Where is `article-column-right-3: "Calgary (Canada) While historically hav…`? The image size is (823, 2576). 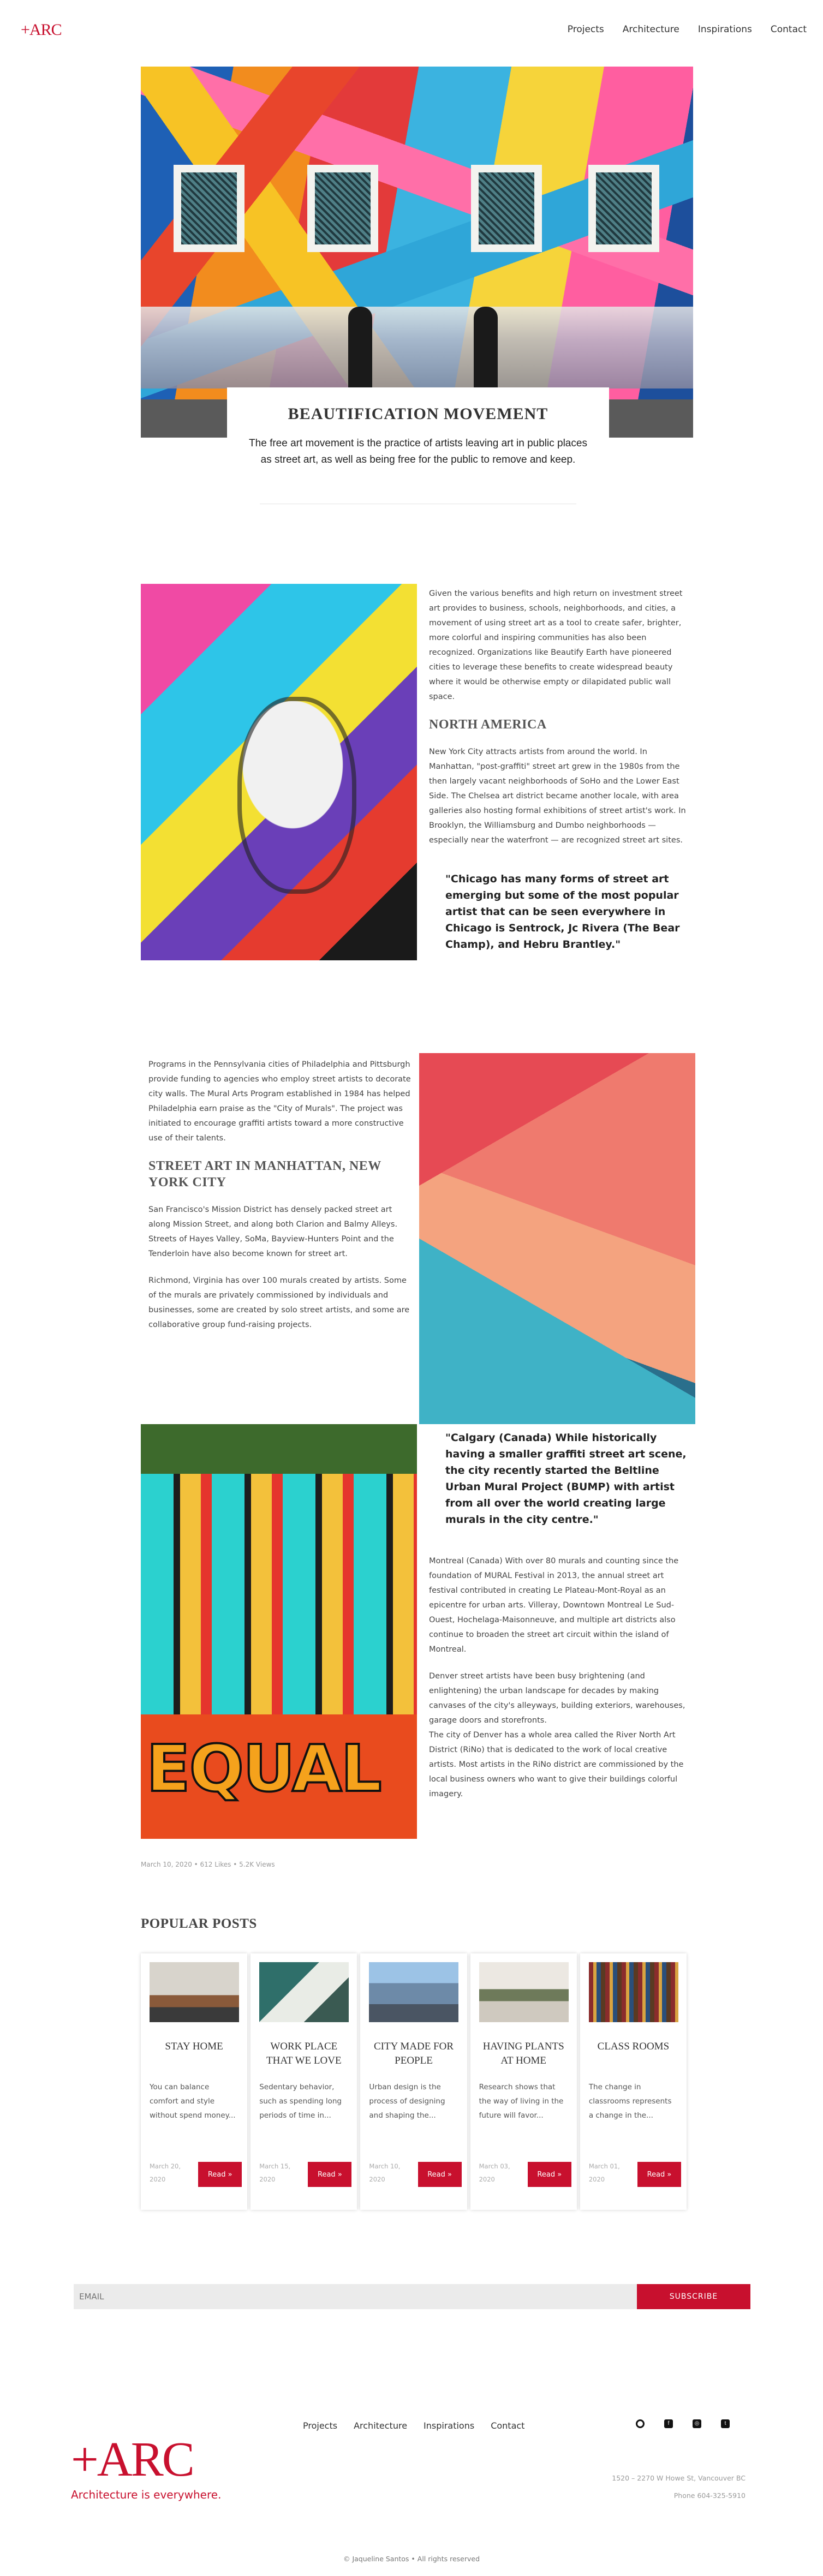
article-column-right-3: "Calgary (Canada) While historically hav… is located at coordinates (560, 1622).